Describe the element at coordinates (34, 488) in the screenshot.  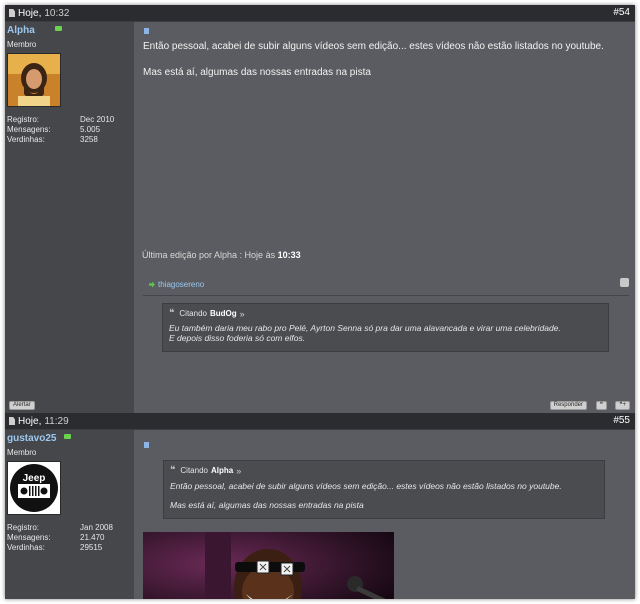
I see `avatar: Jeep` at that location.